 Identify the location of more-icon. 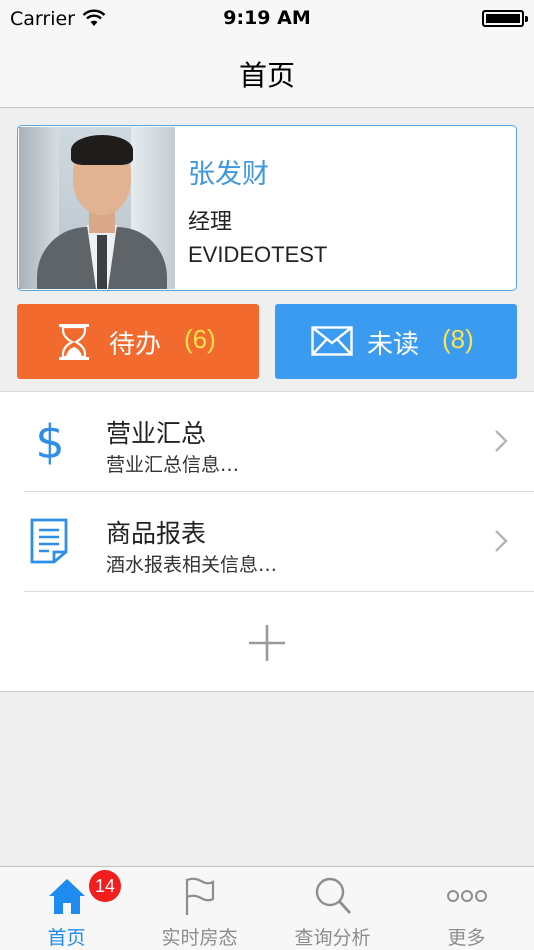
(467, 896).